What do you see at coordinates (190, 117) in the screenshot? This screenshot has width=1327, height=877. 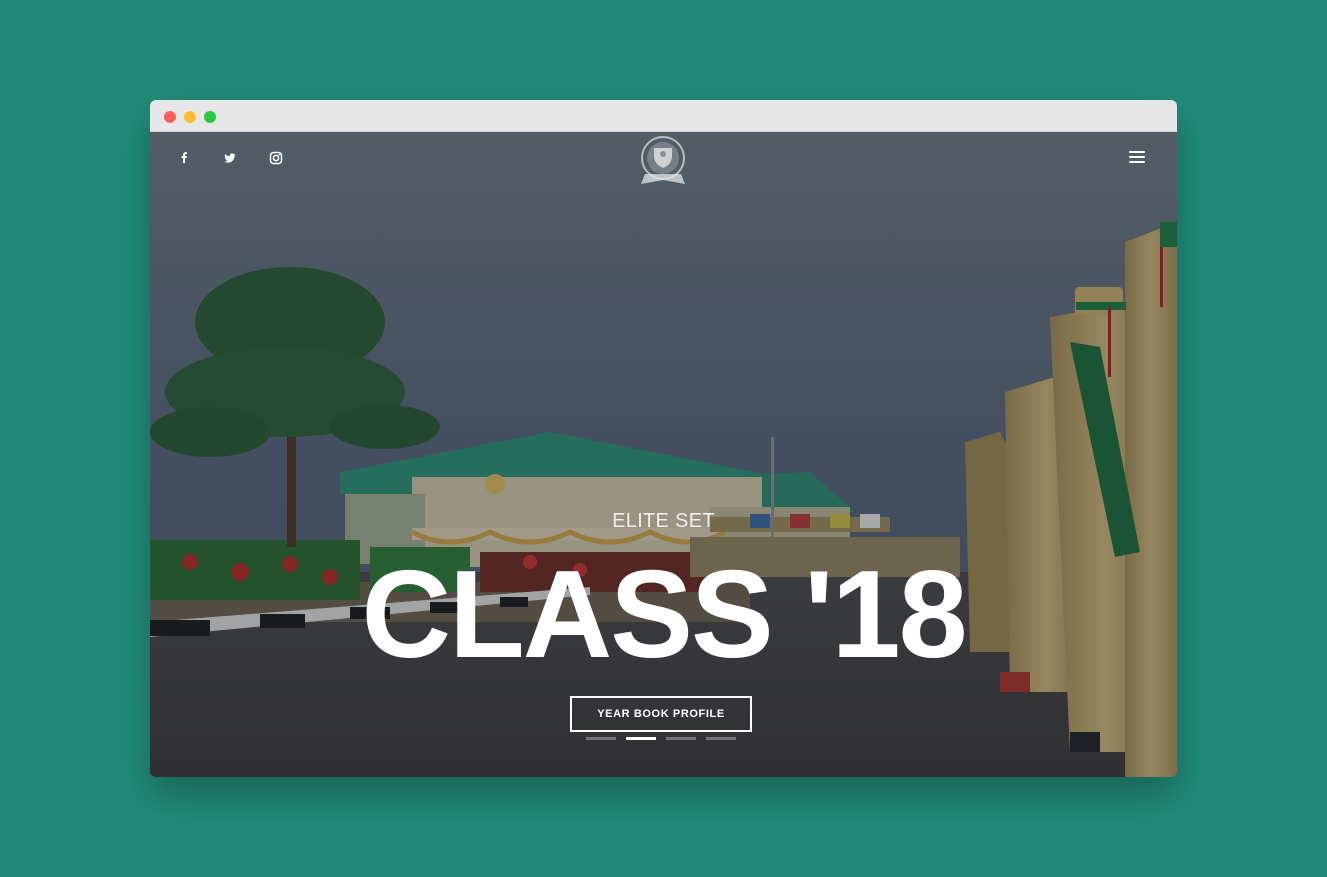 I see `minimize-window-button` at bounding box center [190, 117].